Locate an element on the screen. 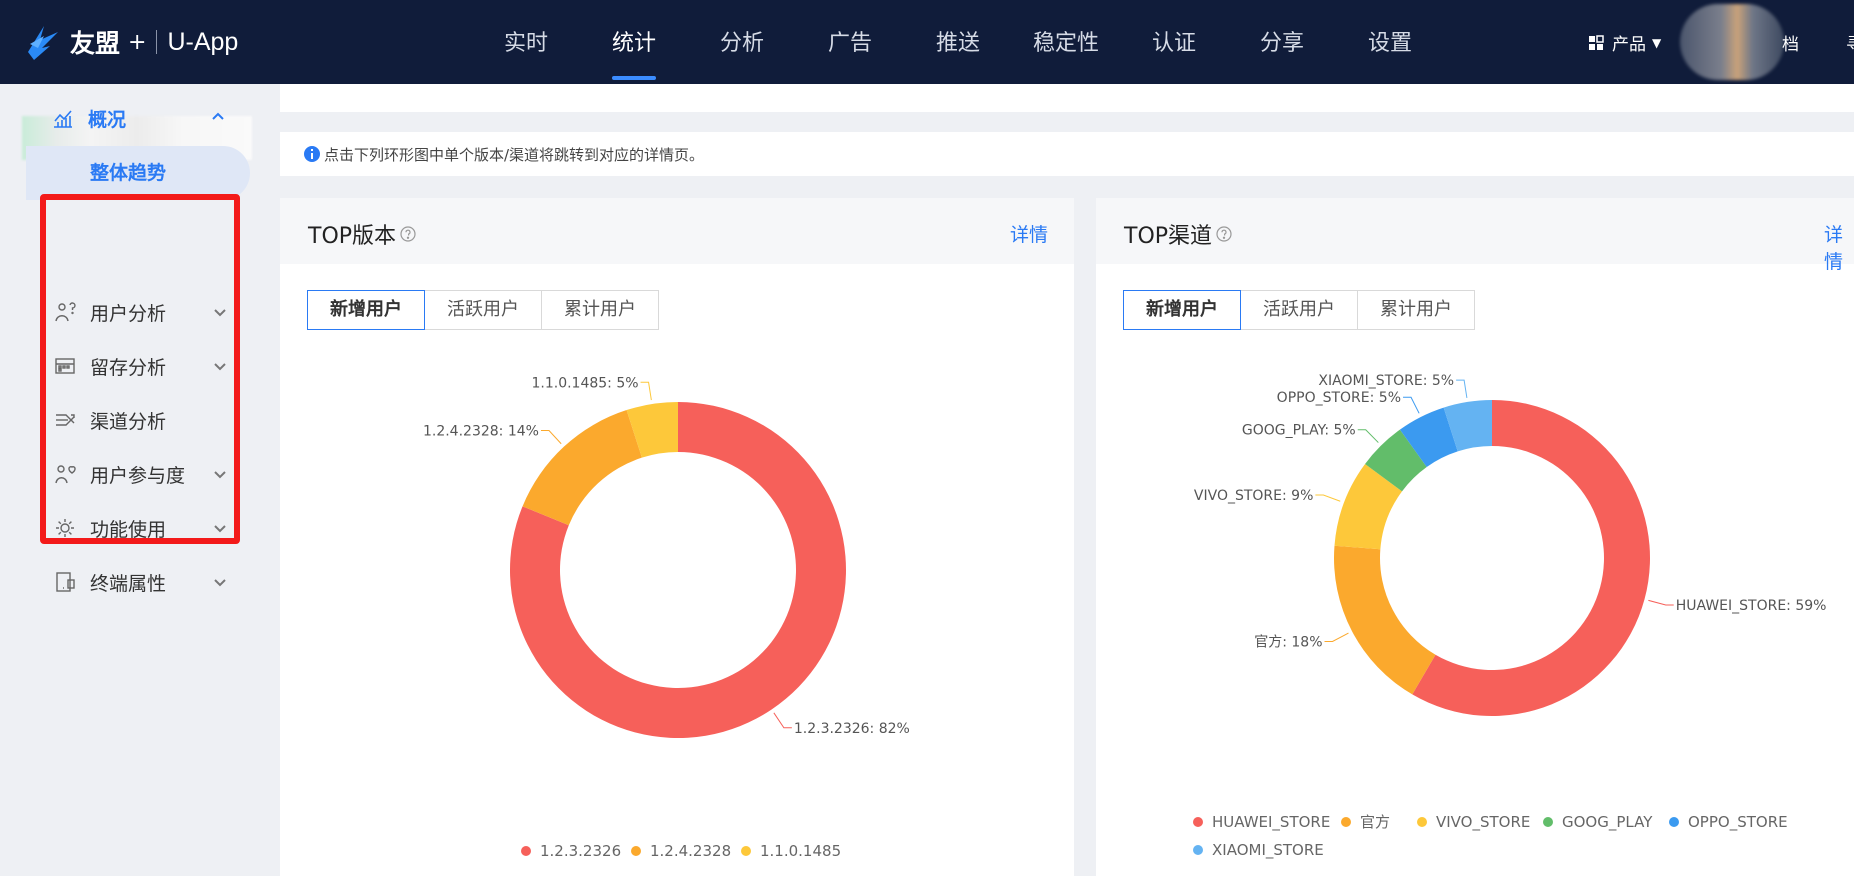 The width and height of the screenshot is (1854, 876). legend-label: 1.2.4.2328 is located at coordinates (690, 851).